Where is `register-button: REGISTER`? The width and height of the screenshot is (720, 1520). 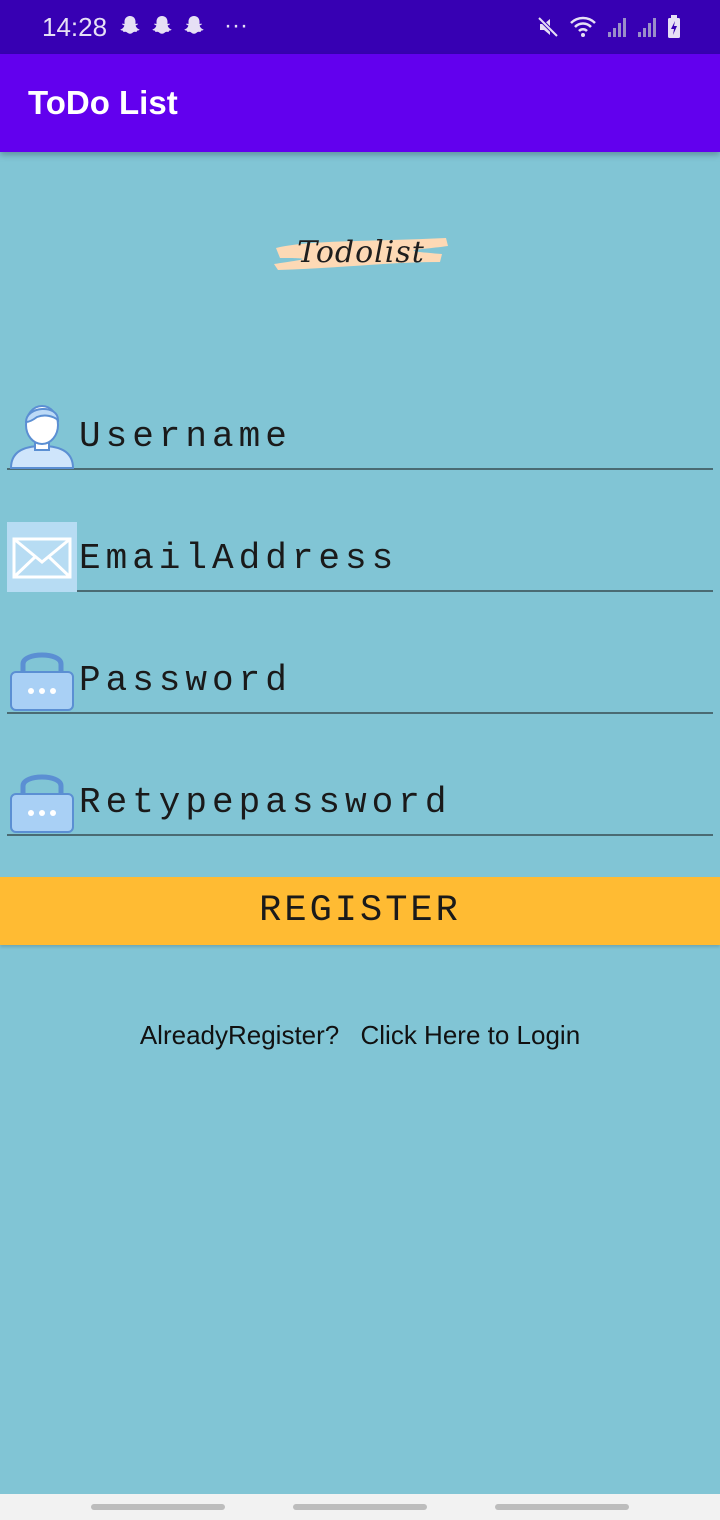
register-button: REGISTER is located at coordinates (360, 911).